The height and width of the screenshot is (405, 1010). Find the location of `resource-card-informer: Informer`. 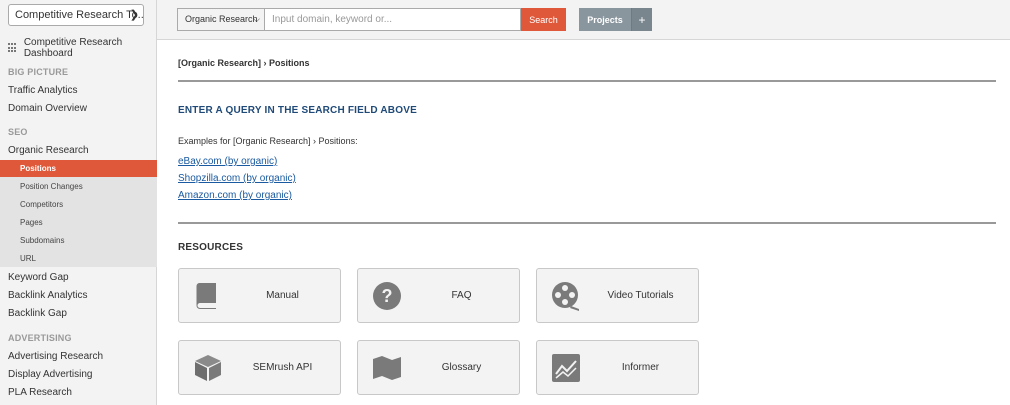

resource-card-informer: Informer is located at coordinates (617, 367).